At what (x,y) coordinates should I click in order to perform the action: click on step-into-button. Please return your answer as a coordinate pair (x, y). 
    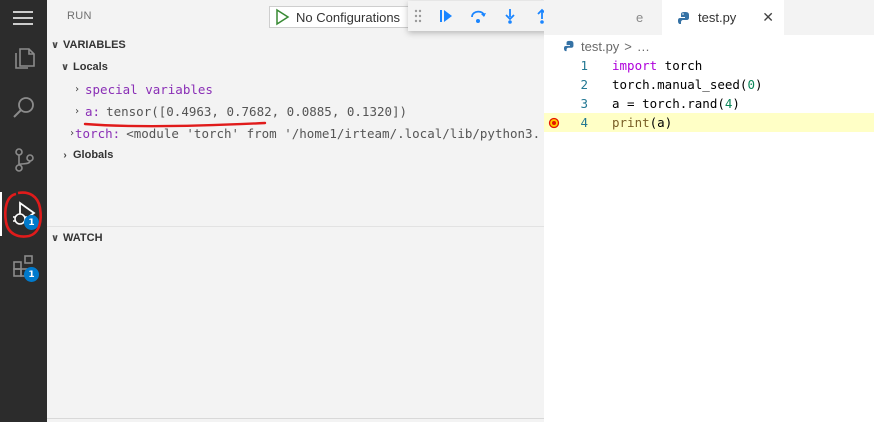
    Looking at the image, I should click on (510, 16).